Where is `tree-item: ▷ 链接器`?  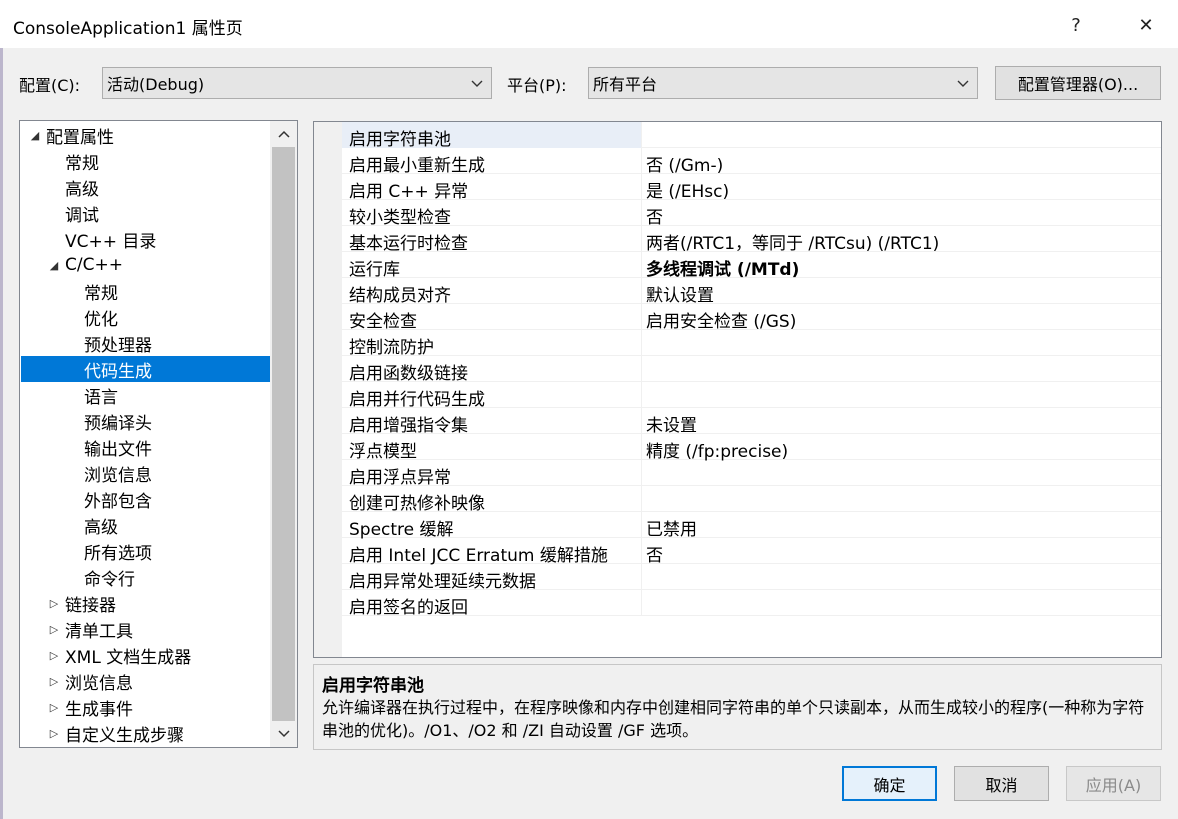
tree-item: ▷ 链接器 is located at coordinates (145, 603).